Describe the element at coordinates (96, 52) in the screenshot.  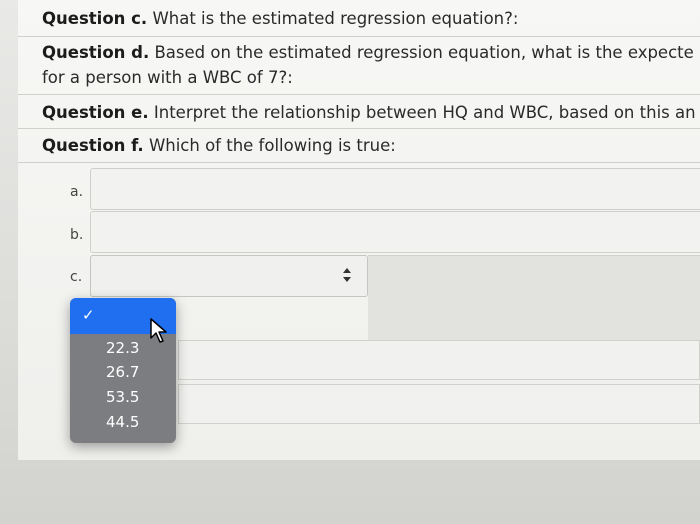
I see `question-d-label: Question d.` at that location.